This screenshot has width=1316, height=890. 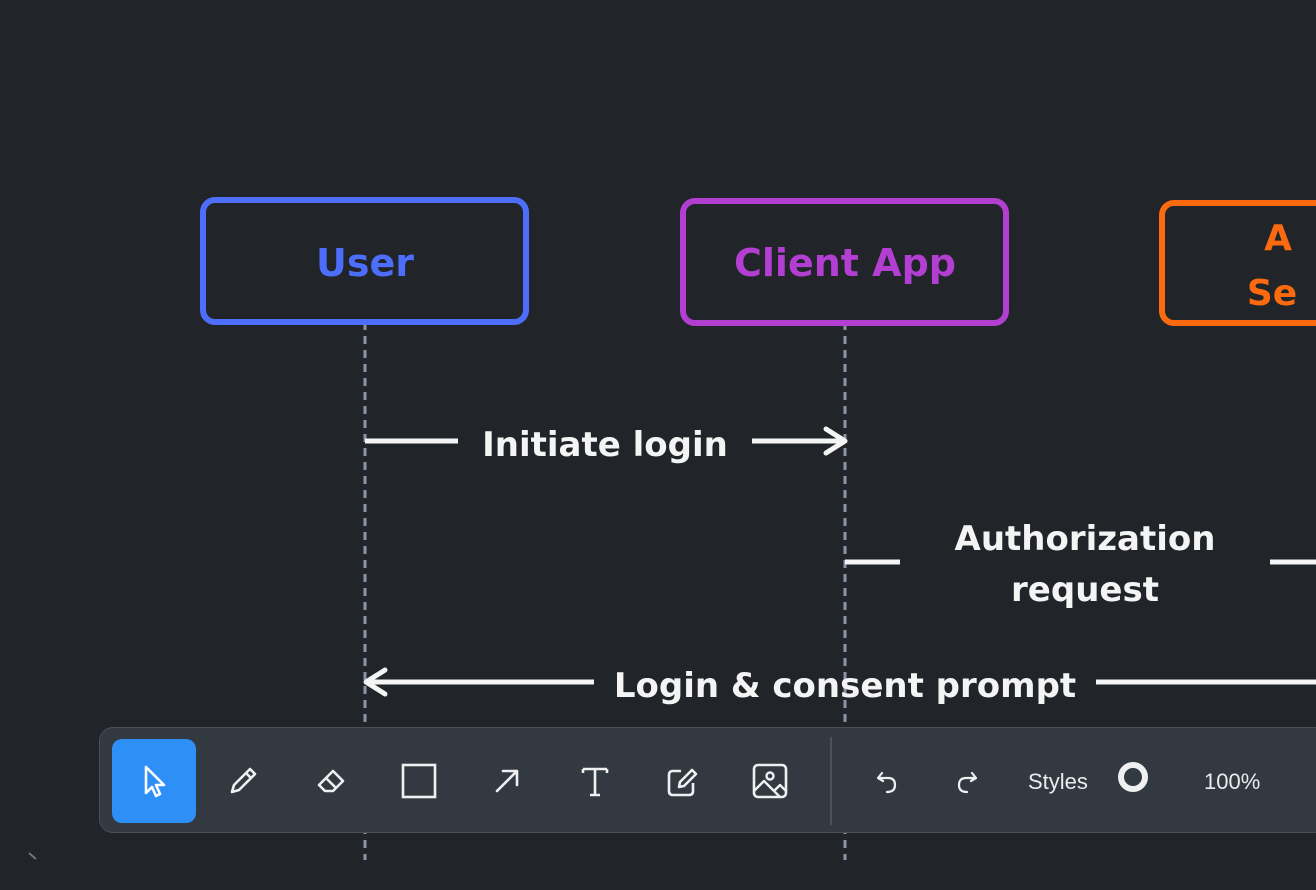 I want to click on participant-authorization-server-label-line2: Se, so click(x=1272, y=293).